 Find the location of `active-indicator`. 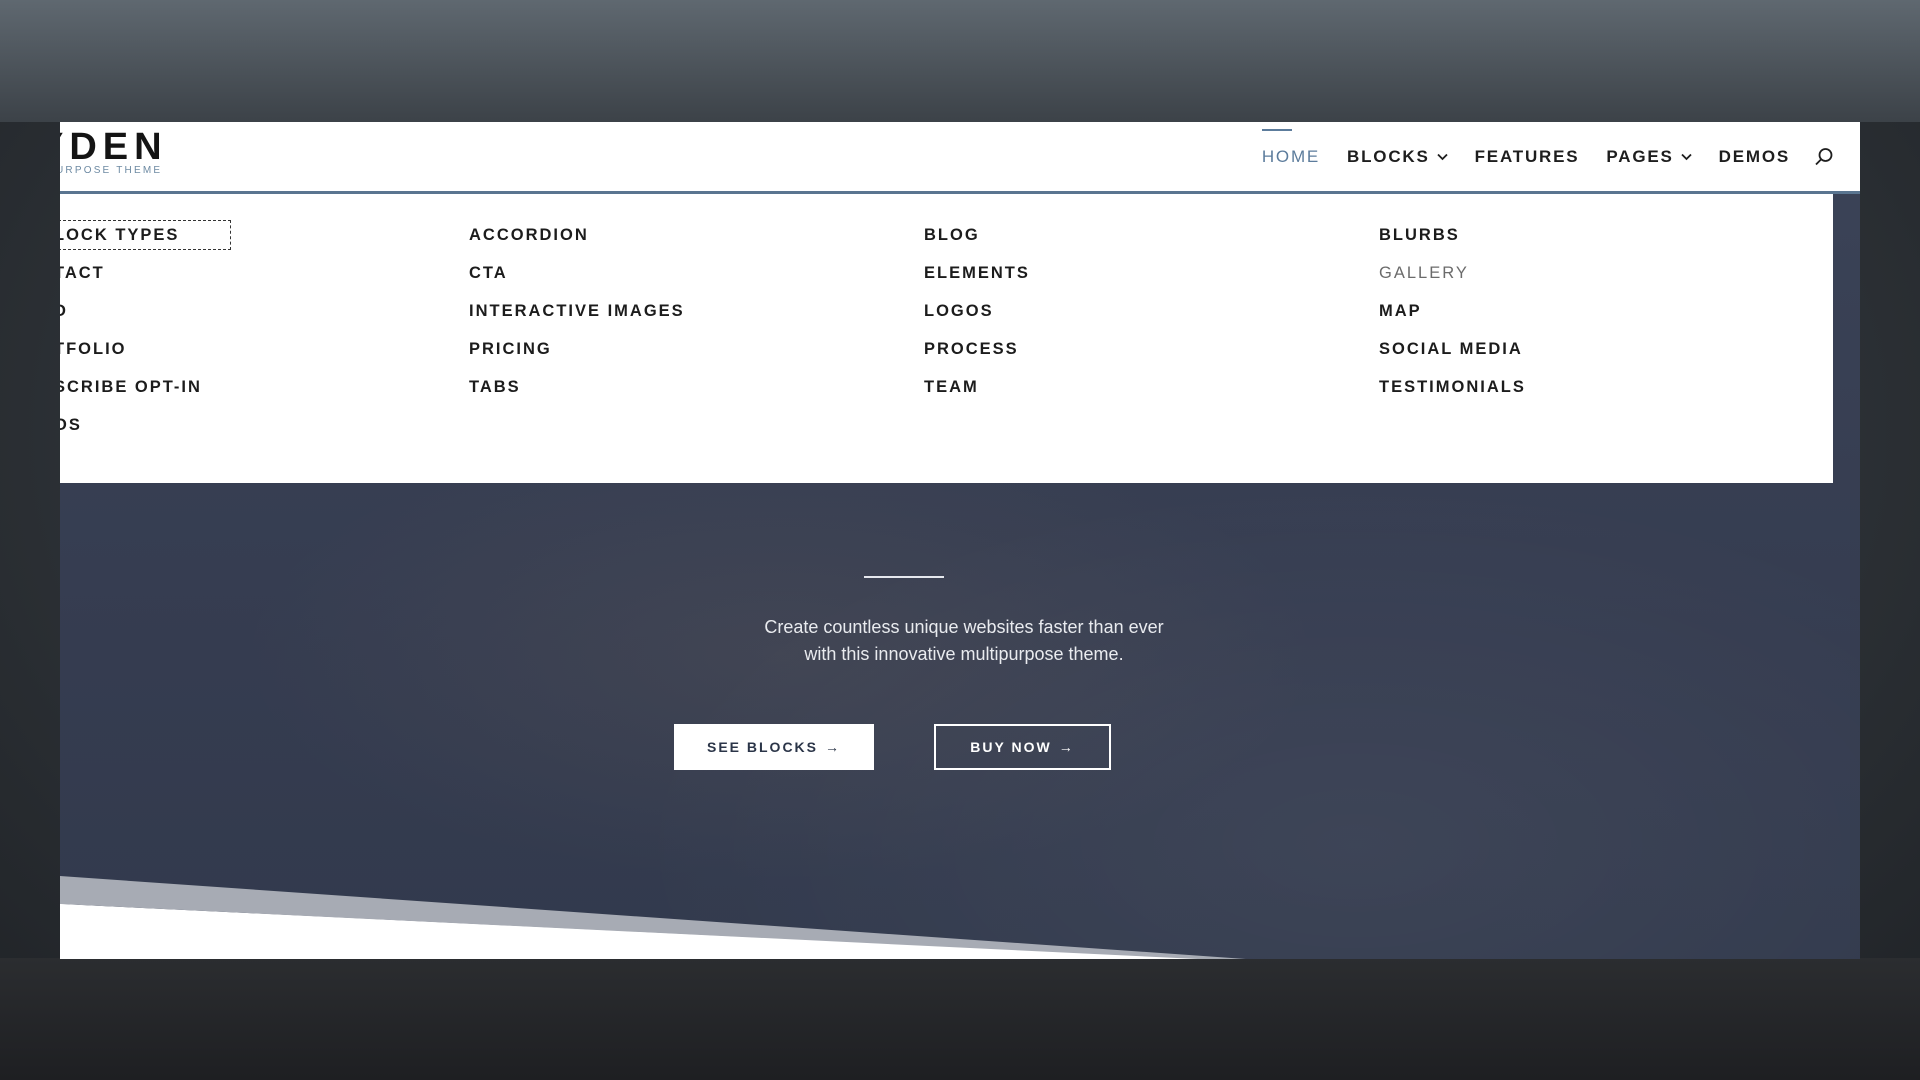

active-indicator is located at coordinates (1276, 130).